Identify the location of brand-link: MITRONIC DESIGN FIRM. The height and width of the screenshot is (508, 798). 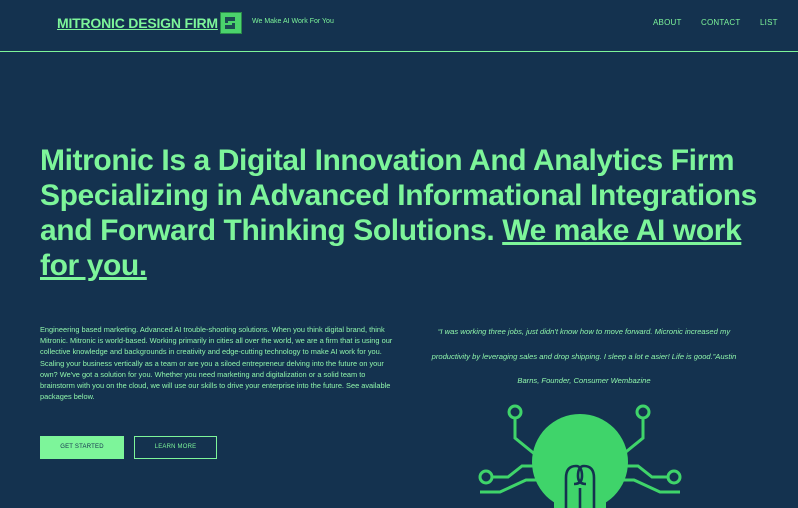
(137, 23).